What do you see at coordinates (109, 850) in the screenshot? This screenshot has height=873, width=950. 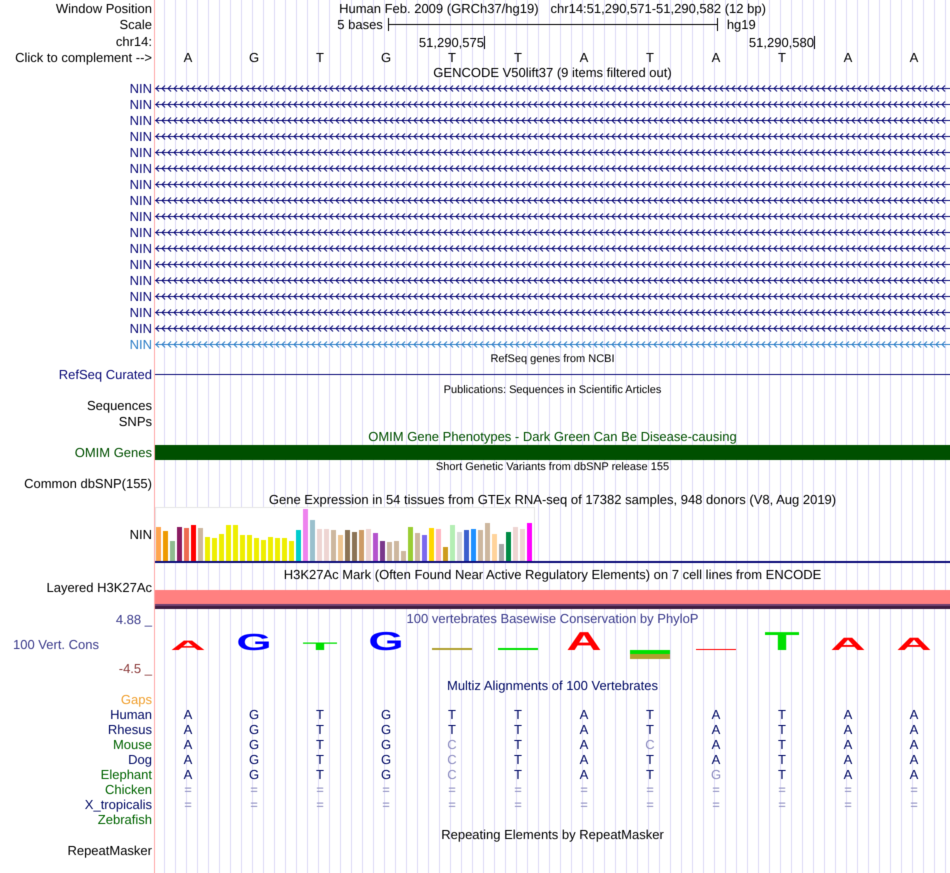 I see `track-label: RepeatMasker` at bounding box center [109, 850].